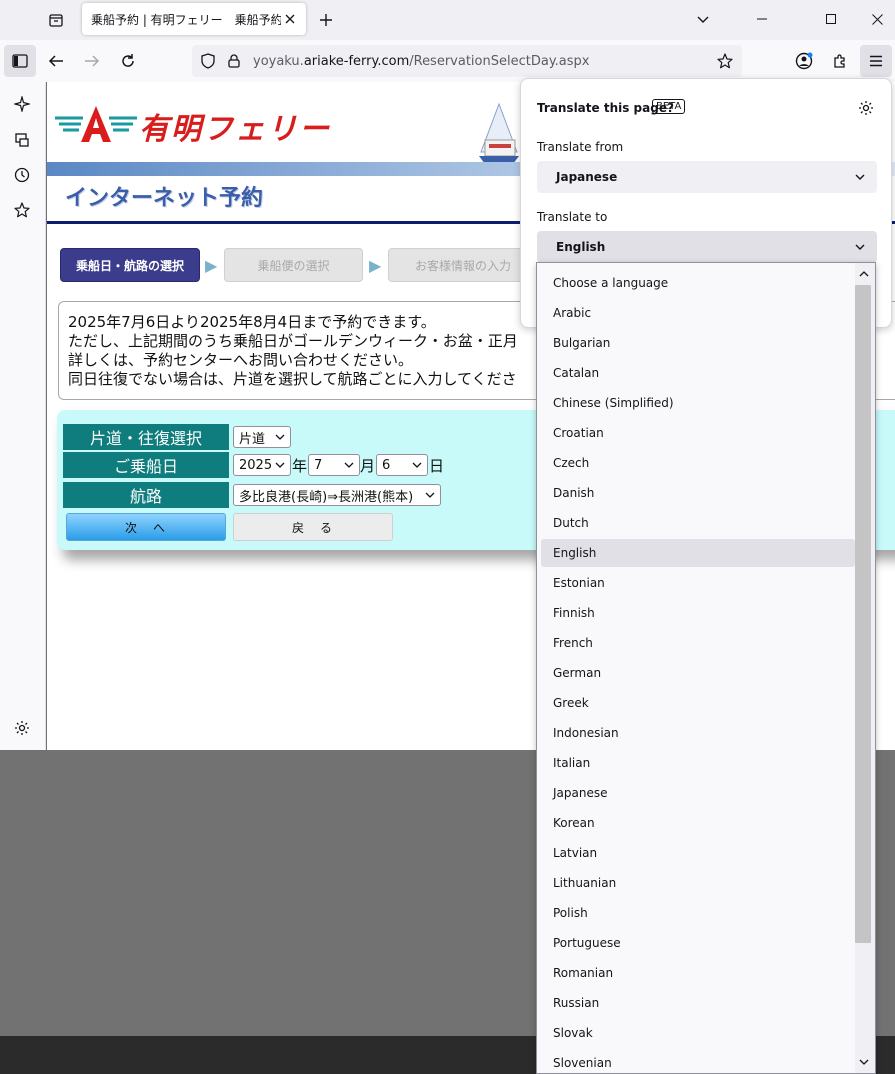 Image resolution: width=895 pixels, height=1074 pixels. I want to click on scroll-down-arrow-icon, so click(864, 1062).